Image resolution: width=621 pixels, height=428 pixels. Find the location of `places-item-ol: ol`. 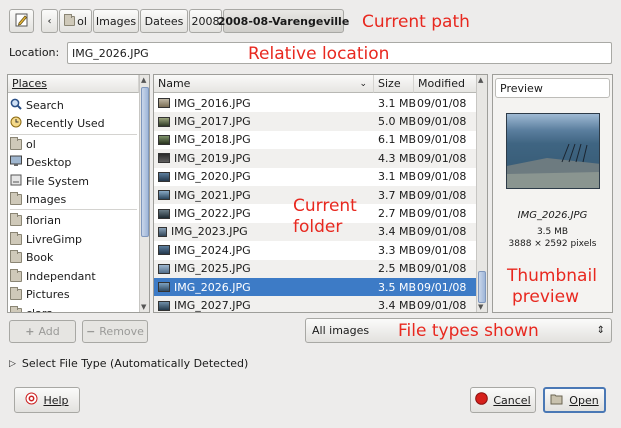

places-item-ol: ol is located at coordinates (23, 144).